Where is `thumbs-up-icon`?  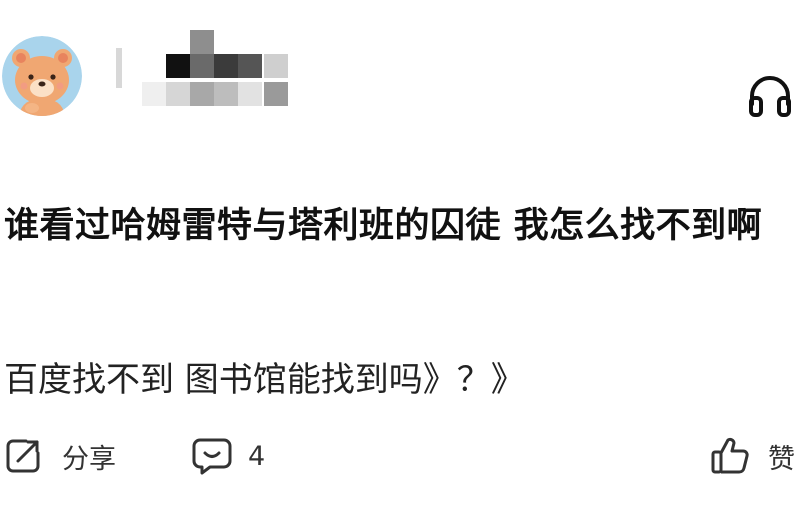
thumbs-up-icon is located at coordinates (730, 455).